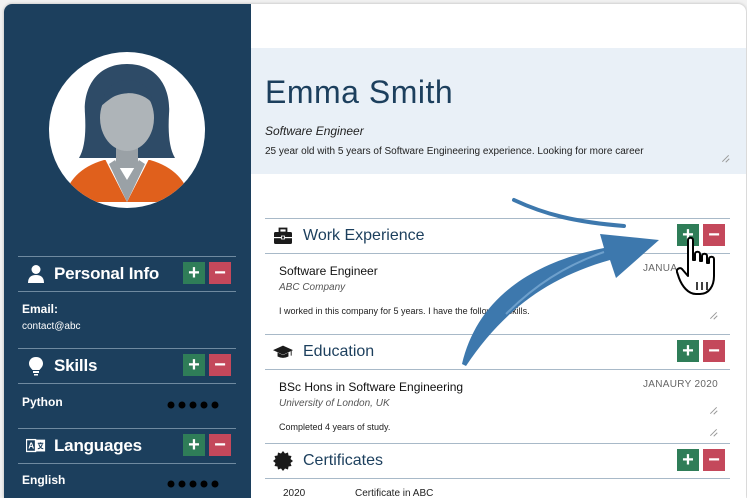 The width and height of the screenshot is (747, 498). Describe the element at coordinates (194, 273) in the screenshot. I see `add-personal-info-button: +` at that location.